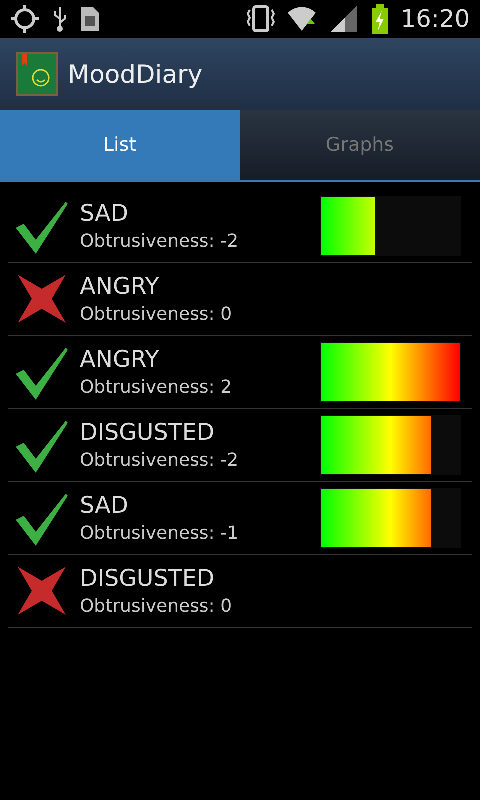 This screenshot has height=800, width=480. Describe the element at coordinates (240, 299) in the screenshot. I see `mood-entry: ANGRY Obtrusiveness: 0` at that location.